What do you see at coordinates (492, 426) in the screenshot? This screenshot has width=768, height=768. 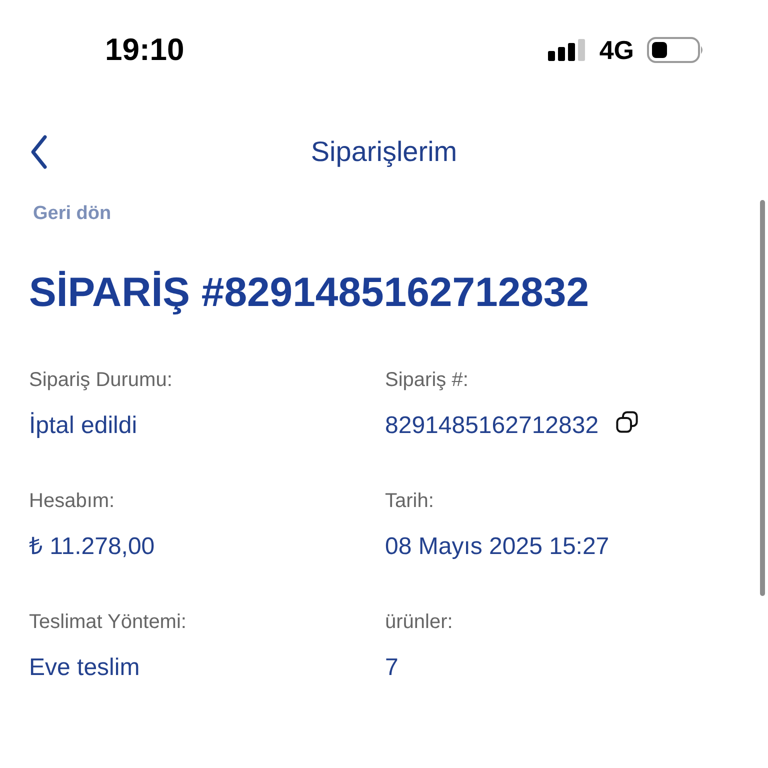 I see `field-value: 8291485162712832` at bounding box center [492, 426].